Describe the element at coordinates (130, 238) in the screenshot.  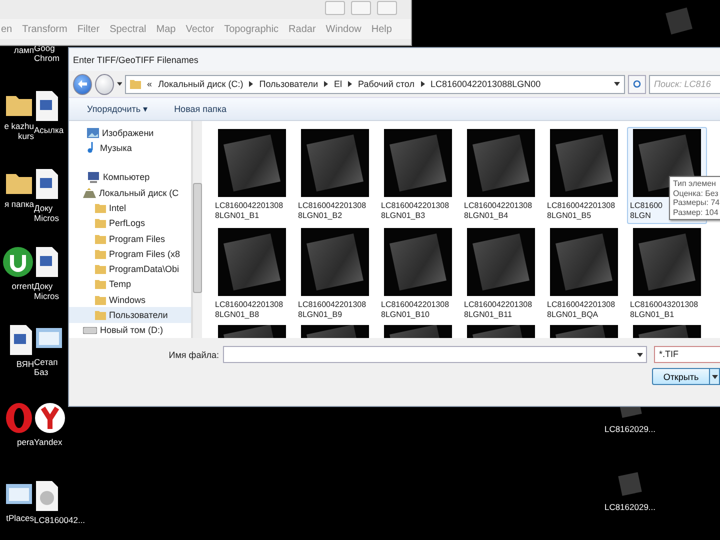
I see `nav-item: Program Files` at that location.